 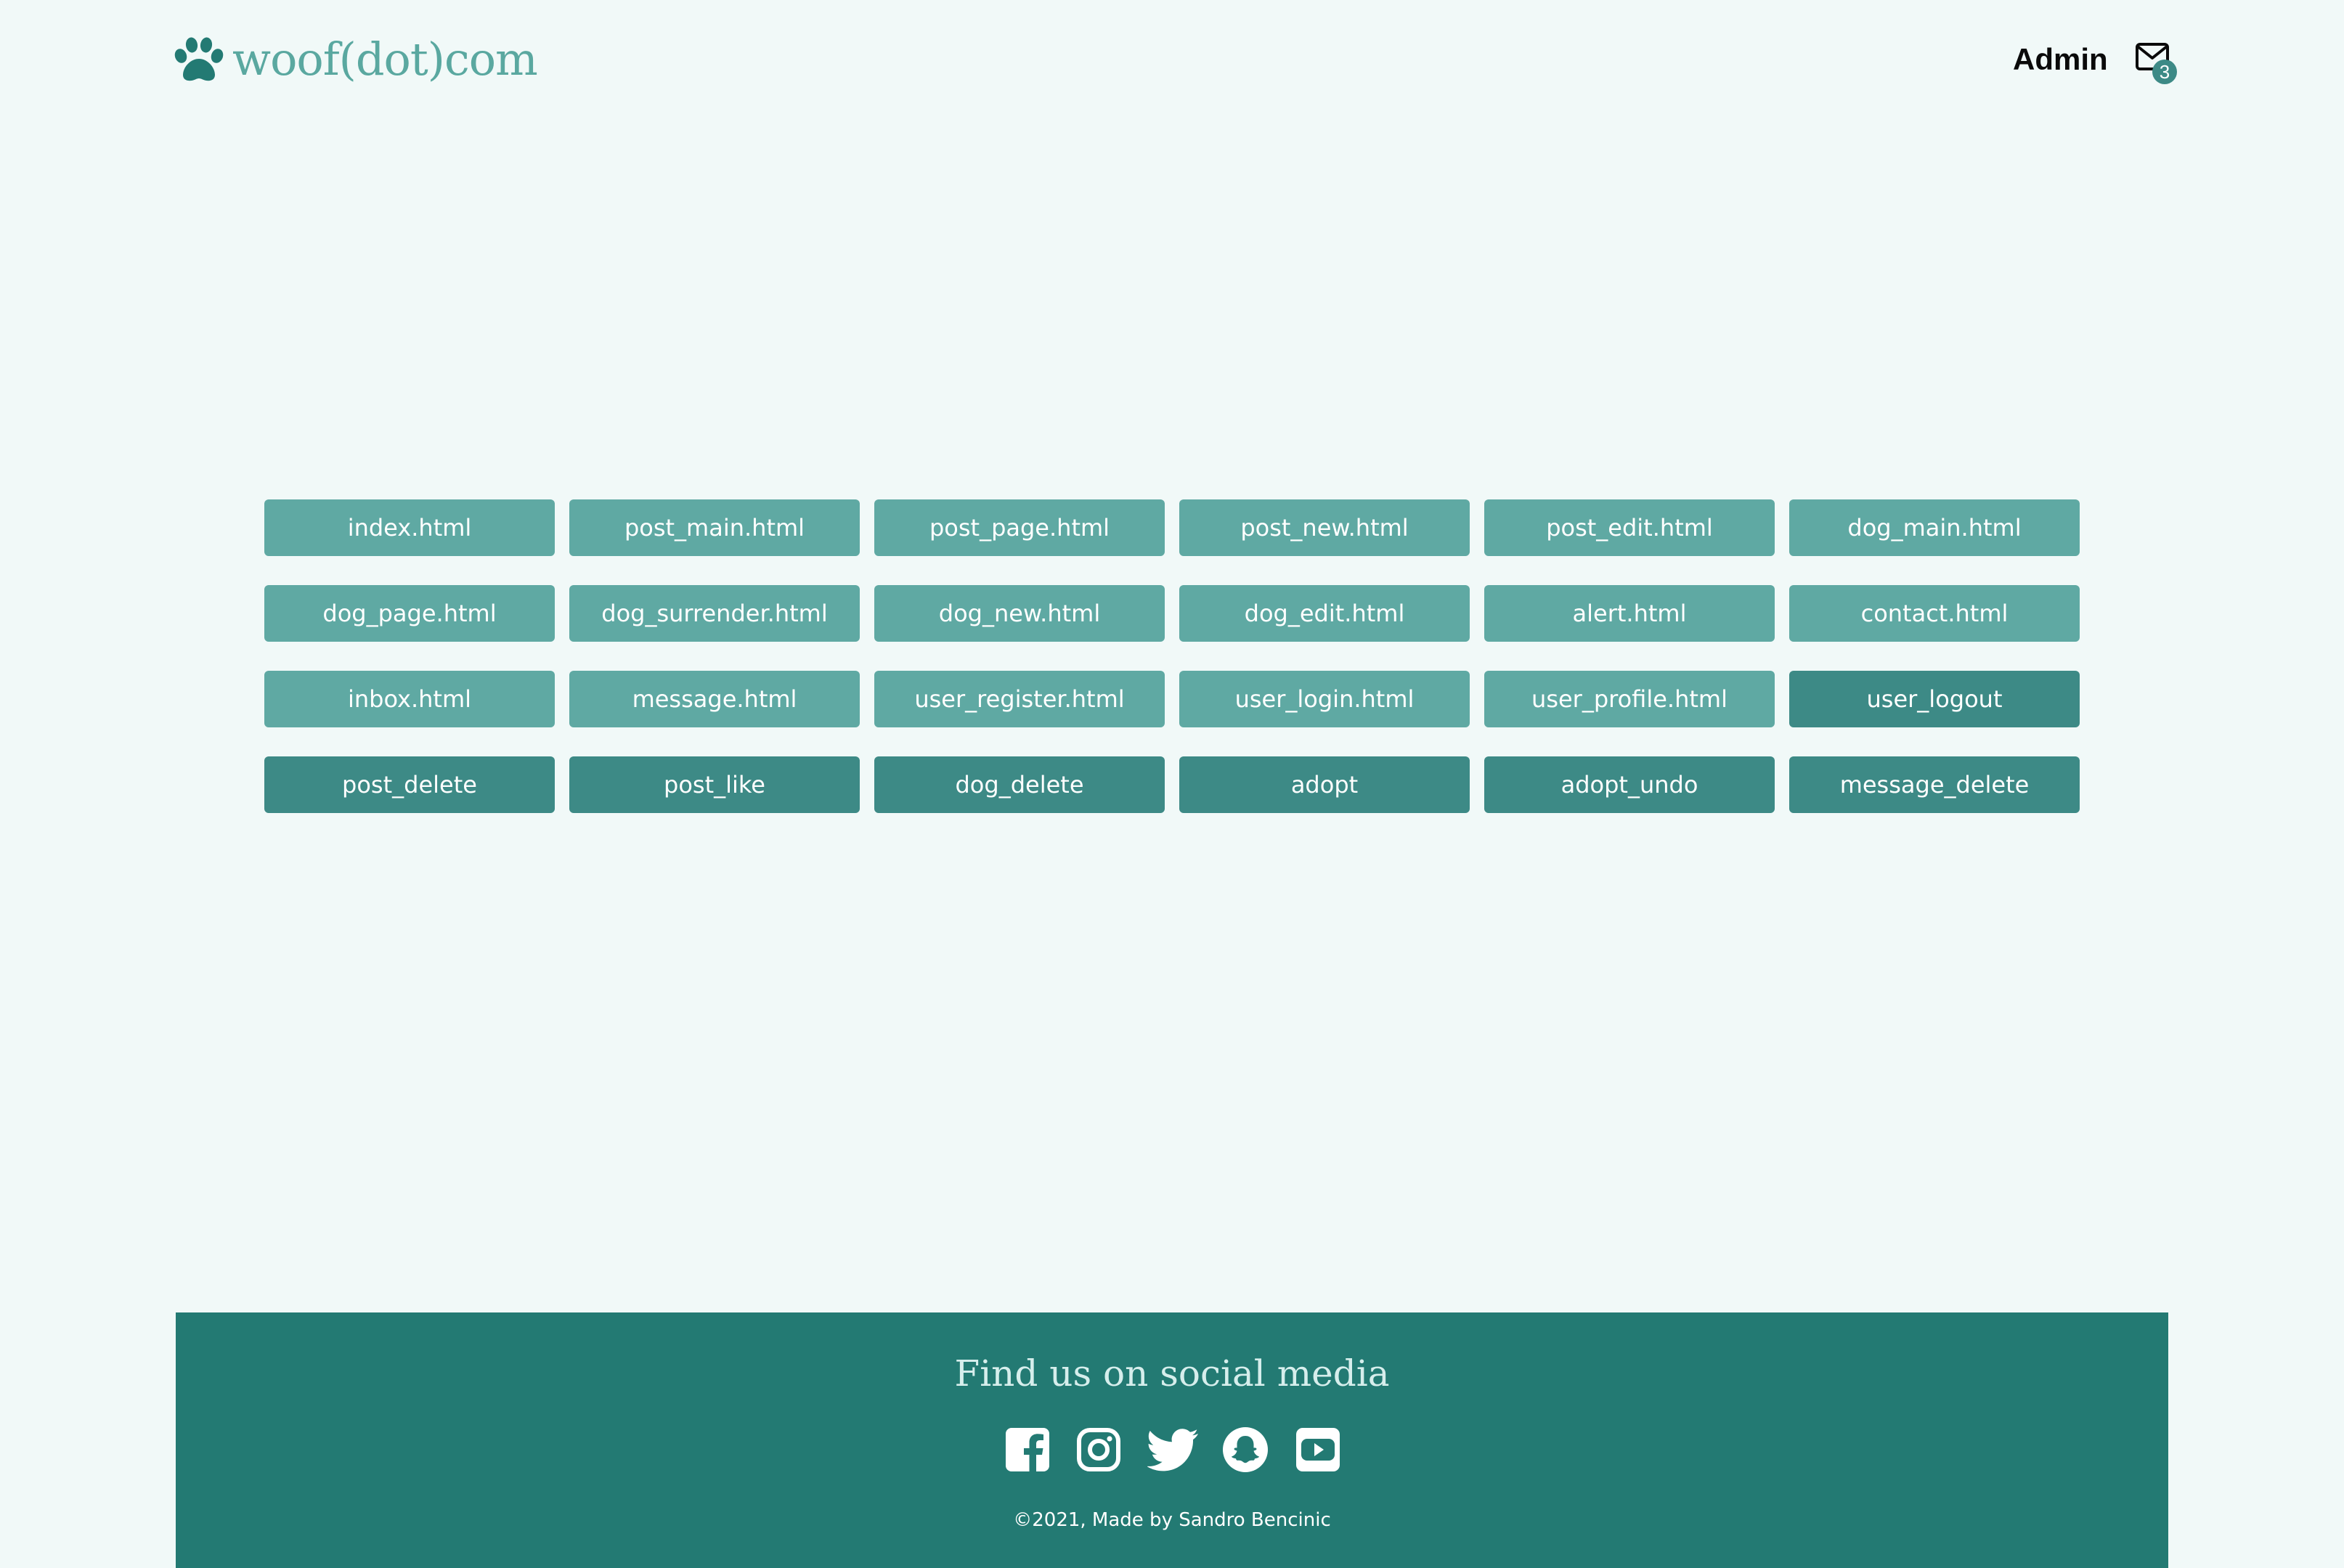 What do you see at coordinates (1098, 1450) in the screenshot?
I see `instagram-icon` at bounding box center [1098, 1450].